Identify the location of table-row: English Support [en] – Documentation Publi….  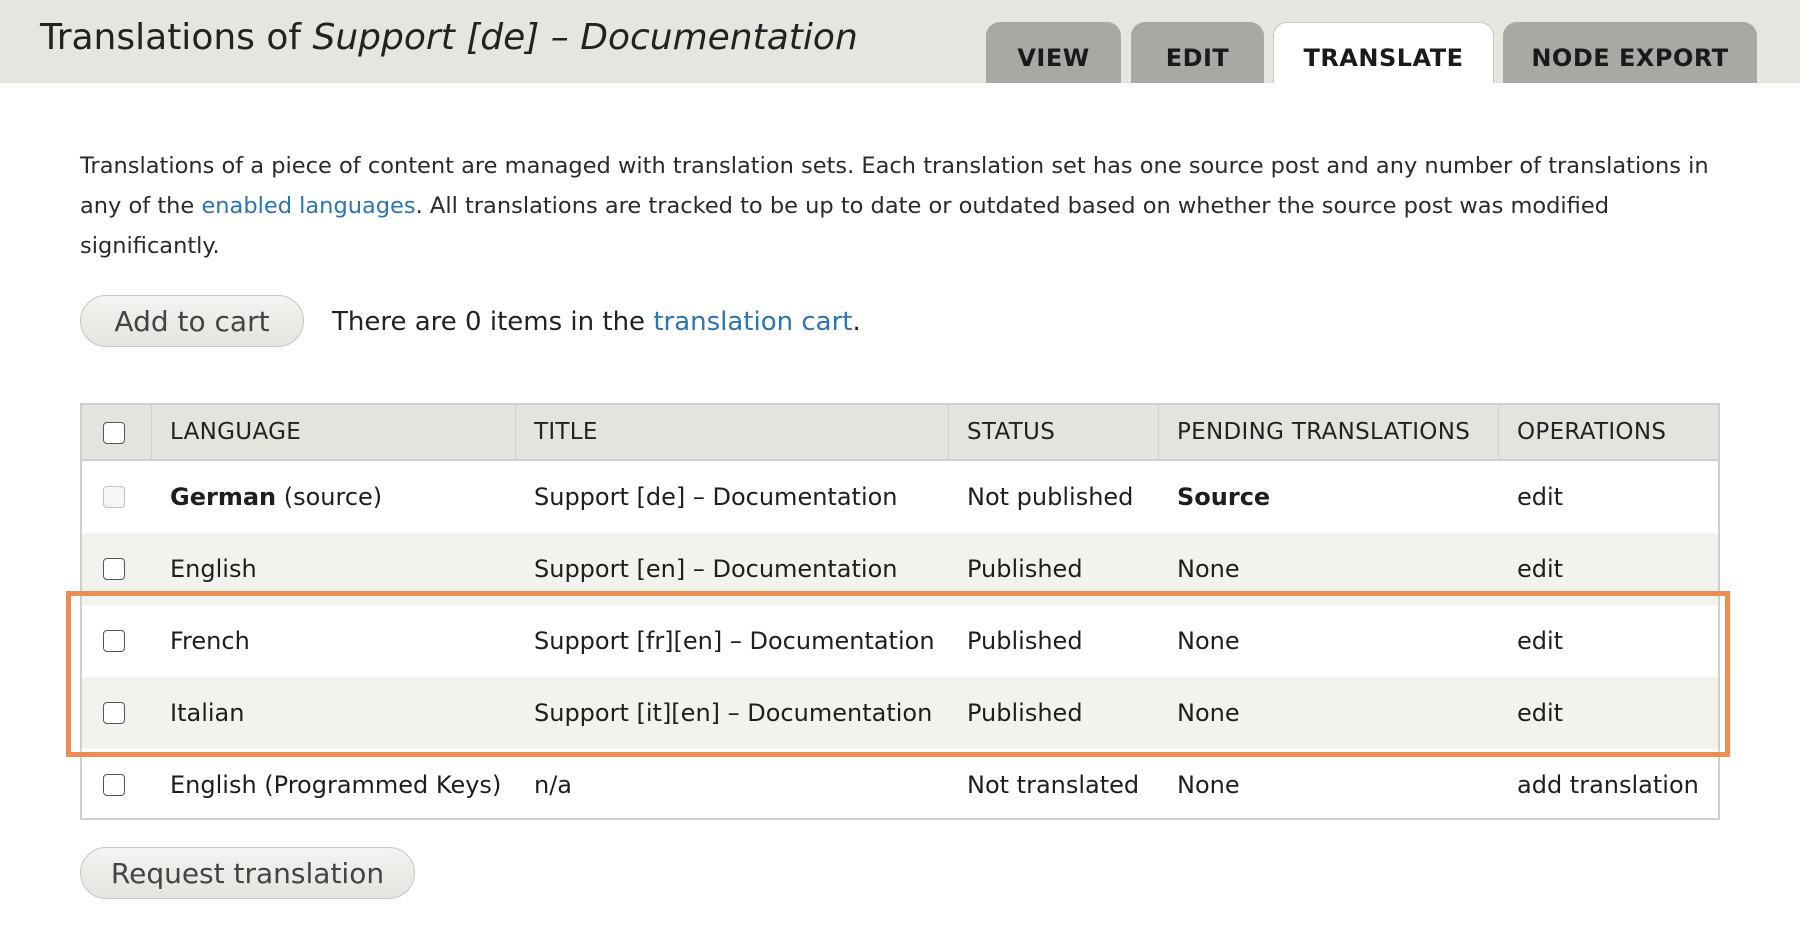
(900, 569).